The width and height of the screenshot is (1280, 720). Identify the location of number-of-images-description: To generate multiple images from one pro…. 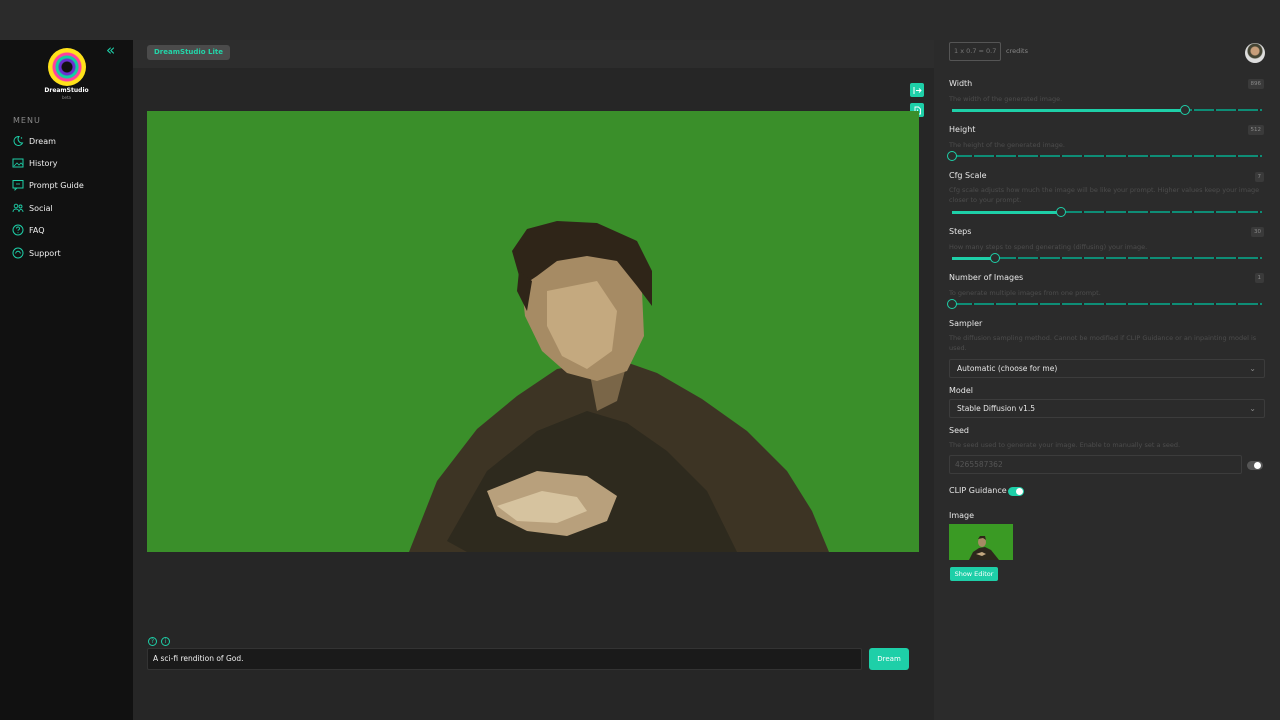
(1025, 293).